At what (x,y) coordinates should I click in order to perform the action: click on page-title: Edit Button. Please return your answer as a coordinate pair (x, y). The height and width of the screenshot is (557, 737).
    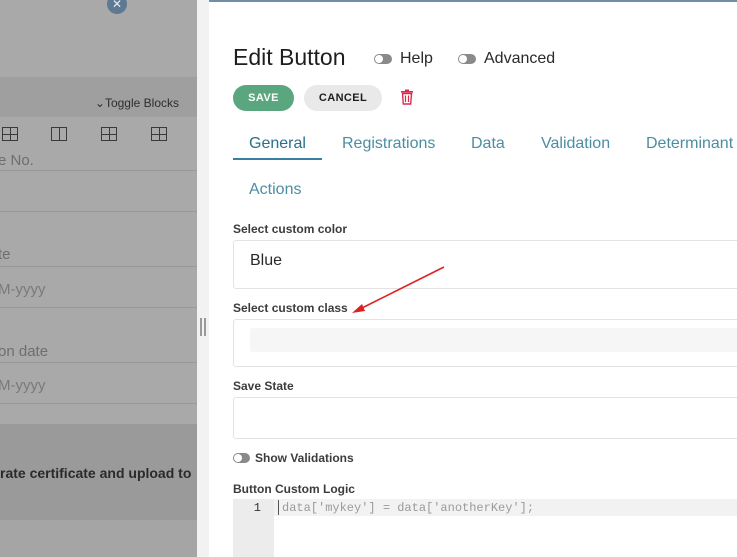
    Looking at the image, I should click on (289, 57).